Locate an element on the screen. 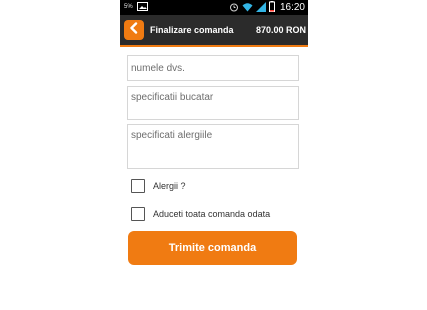  order-total: 870.00 RON is located at coordinates (280, 30).